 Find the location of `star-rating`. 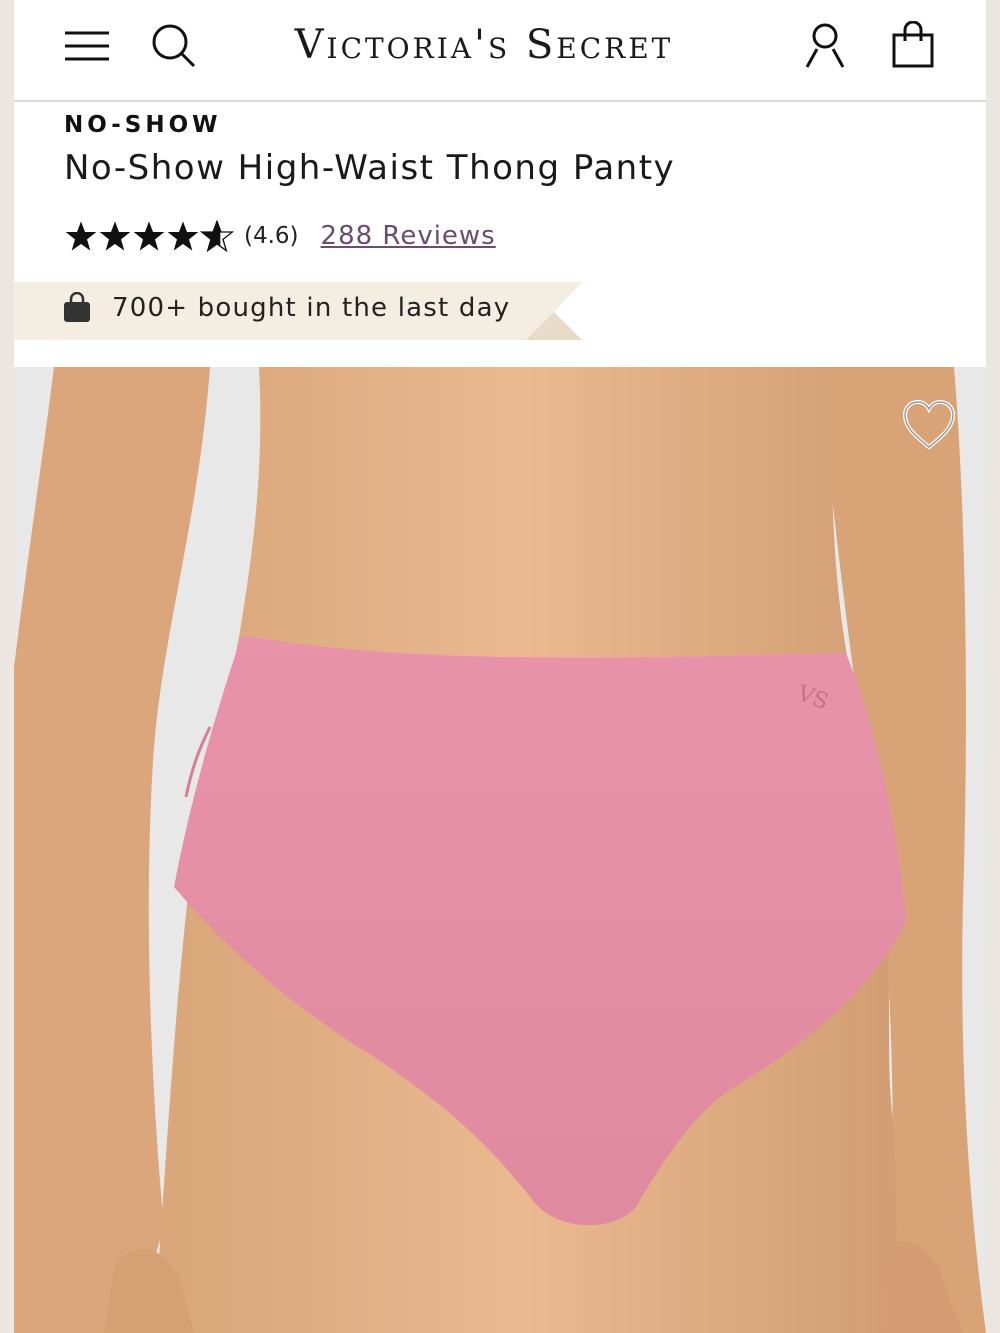

star-rating is located at coordinates (149, 236).